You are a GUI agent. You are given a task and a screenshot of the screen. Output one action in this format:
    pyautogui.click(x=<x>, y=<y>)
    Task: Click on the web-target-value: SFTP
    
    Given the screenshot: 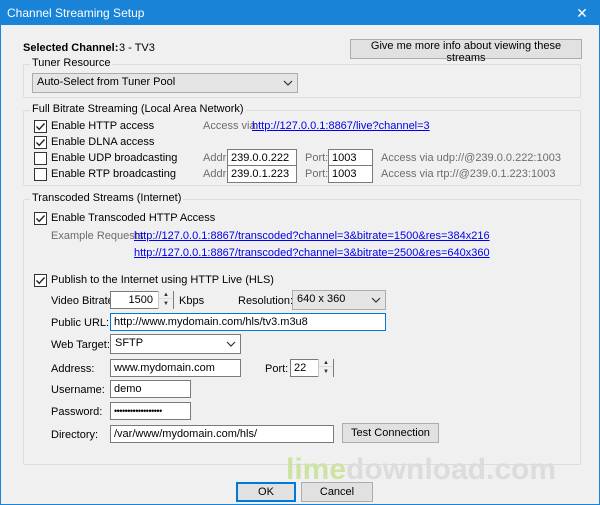 What is the action you would take?
    pyautogui.click(x=129, y=343)
    